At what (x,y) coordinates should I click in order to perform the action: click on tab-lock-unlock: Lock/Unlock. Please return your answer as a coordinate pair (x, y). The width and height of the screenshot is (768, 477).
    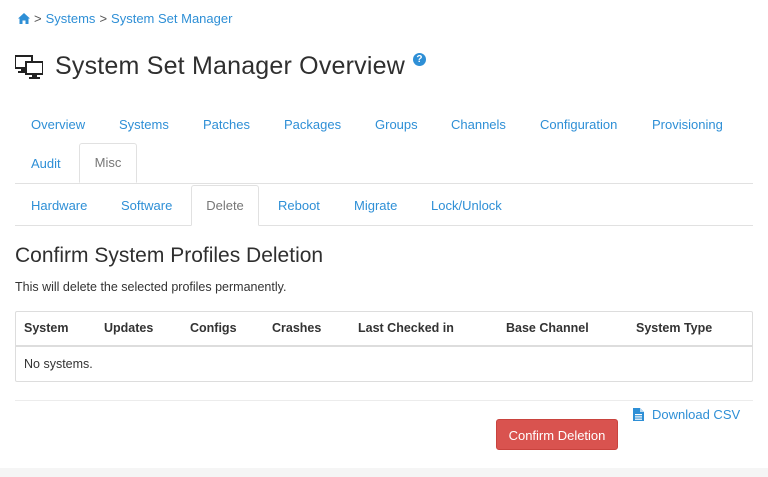
    Looking at the image, I should click on (466, 205).